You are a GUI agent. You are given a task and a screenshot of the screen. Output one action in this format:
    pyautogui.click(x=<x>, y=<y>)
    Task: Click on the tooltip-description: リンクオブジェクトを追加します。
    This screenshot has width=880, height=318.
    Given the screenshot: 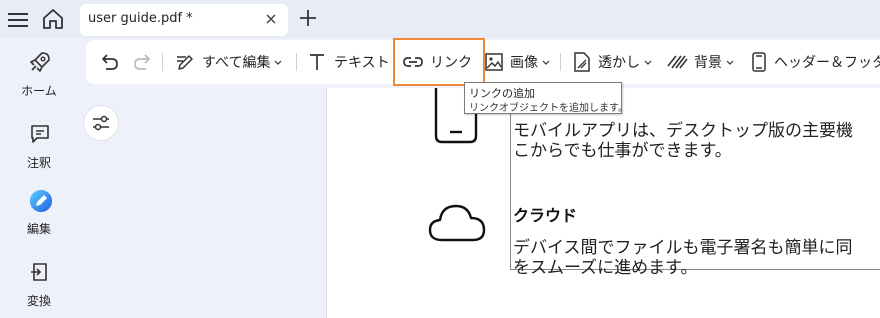 What is the action you would take?
    pyautogui.click(x=548, y=108)
    